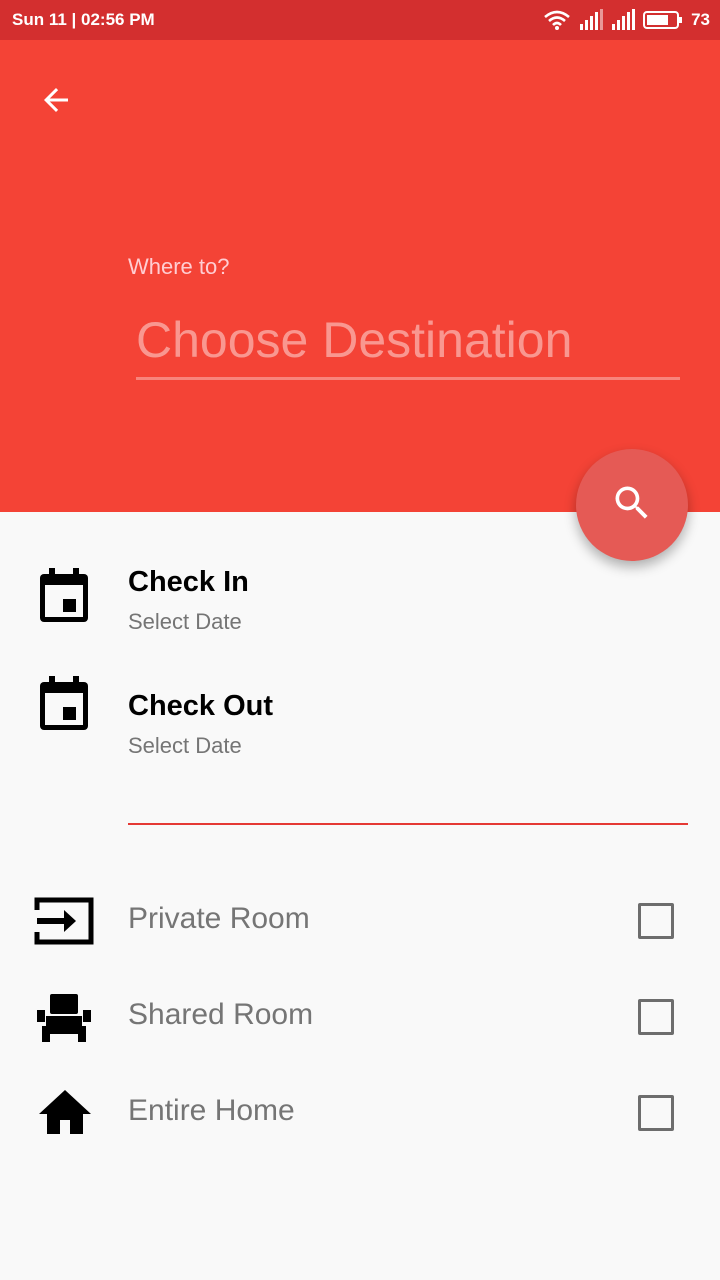 Image resolution: width=720 pixels, height=1280 pixels. I want to click on back-button, so click(56, 102).